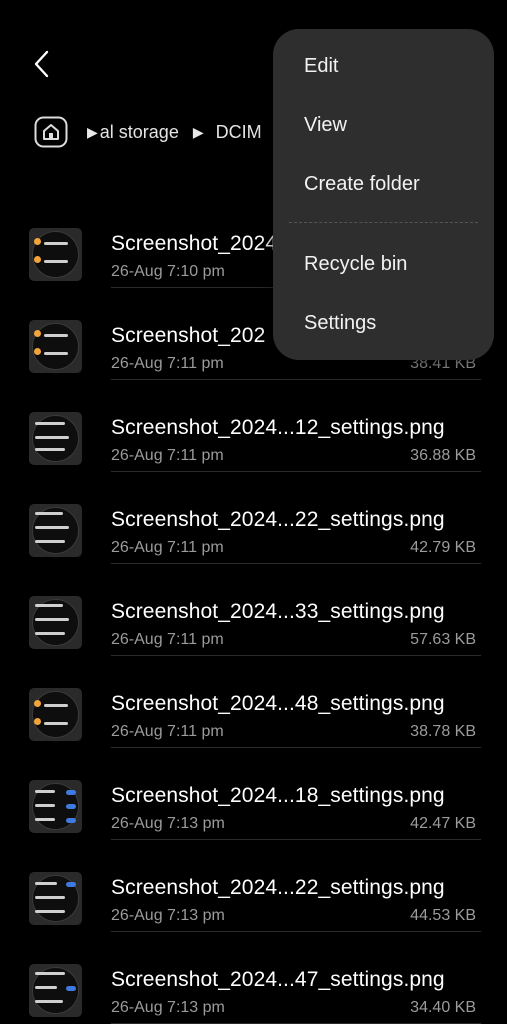 The width and height of the screenshot is (507, 1024). What do you see at coordinates (443, 547) in the screenshot?
I see `file-size: 42.79 KB` at bounding box center [443, 547].